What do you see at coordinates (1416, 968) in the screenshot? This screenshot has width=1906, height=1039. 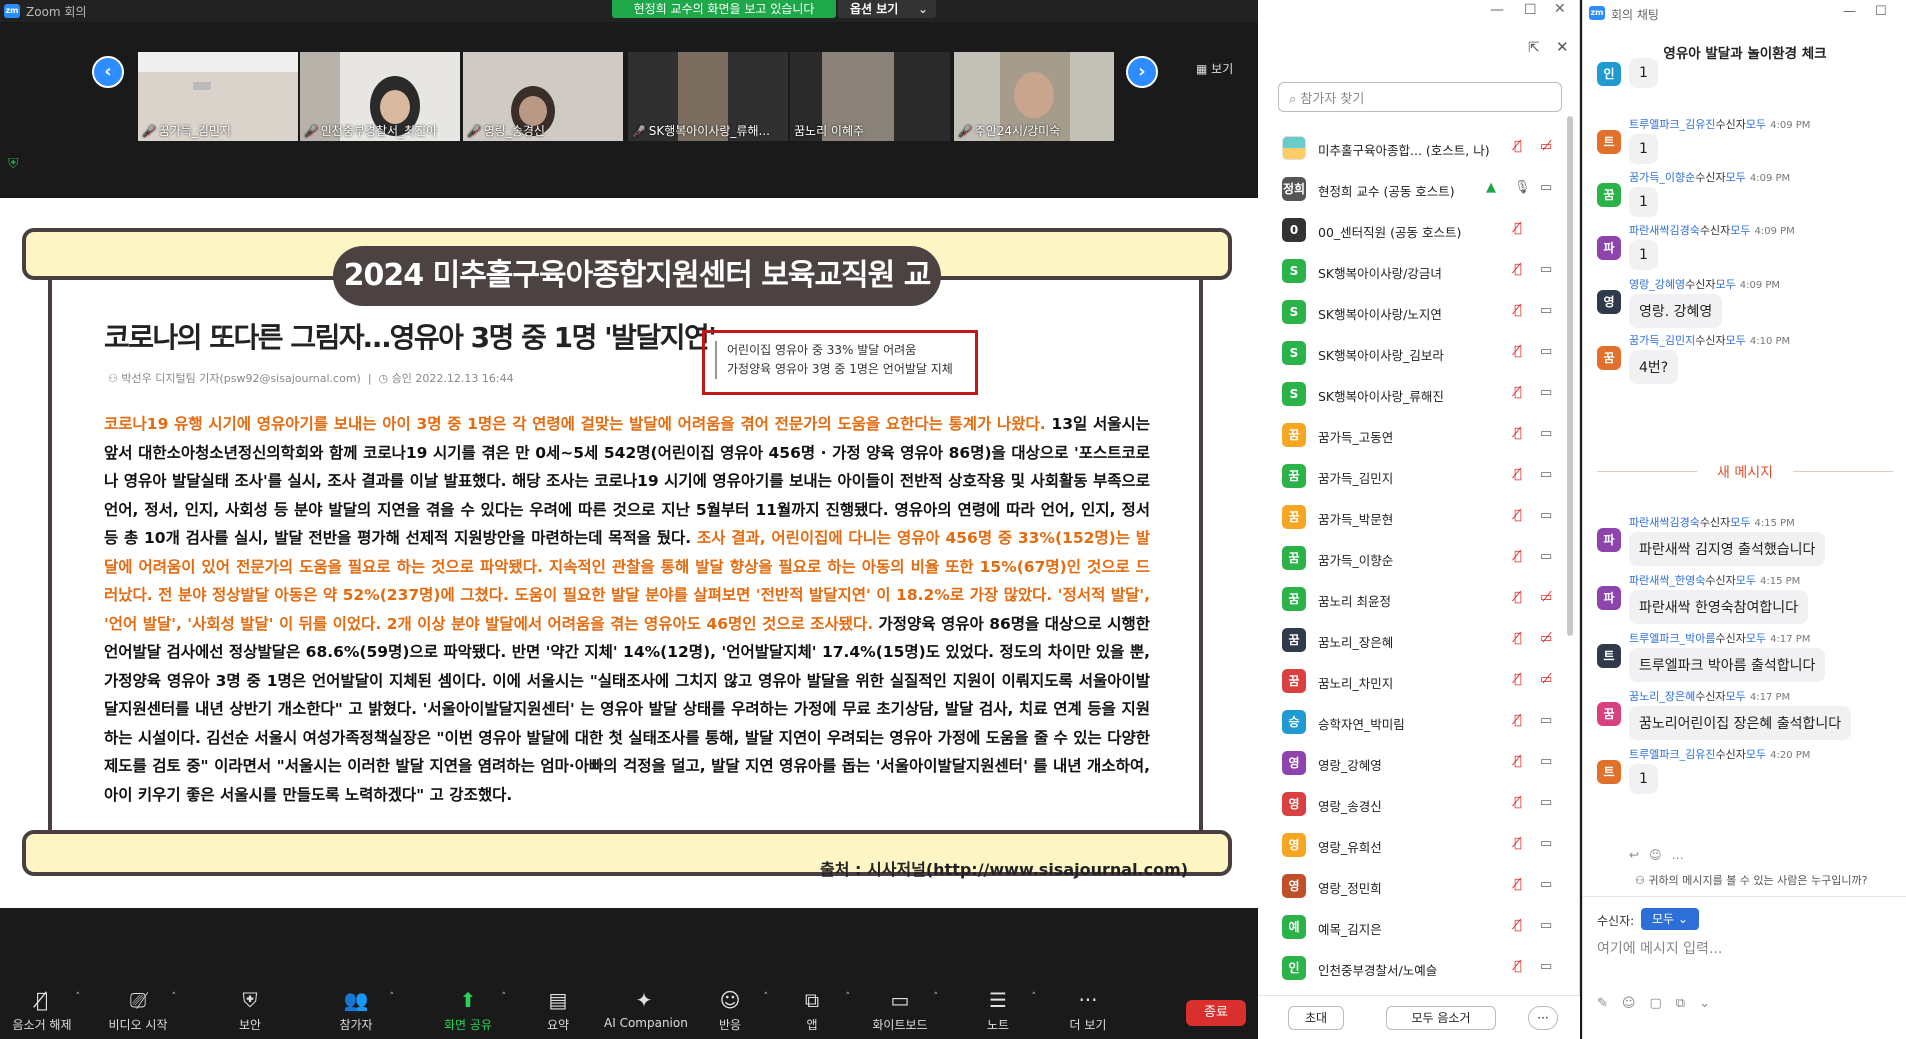 I see `participant-row: 인 인천중부경찰서/노예슬 🎙̸ ▭` at bounding box center [1416, 968].